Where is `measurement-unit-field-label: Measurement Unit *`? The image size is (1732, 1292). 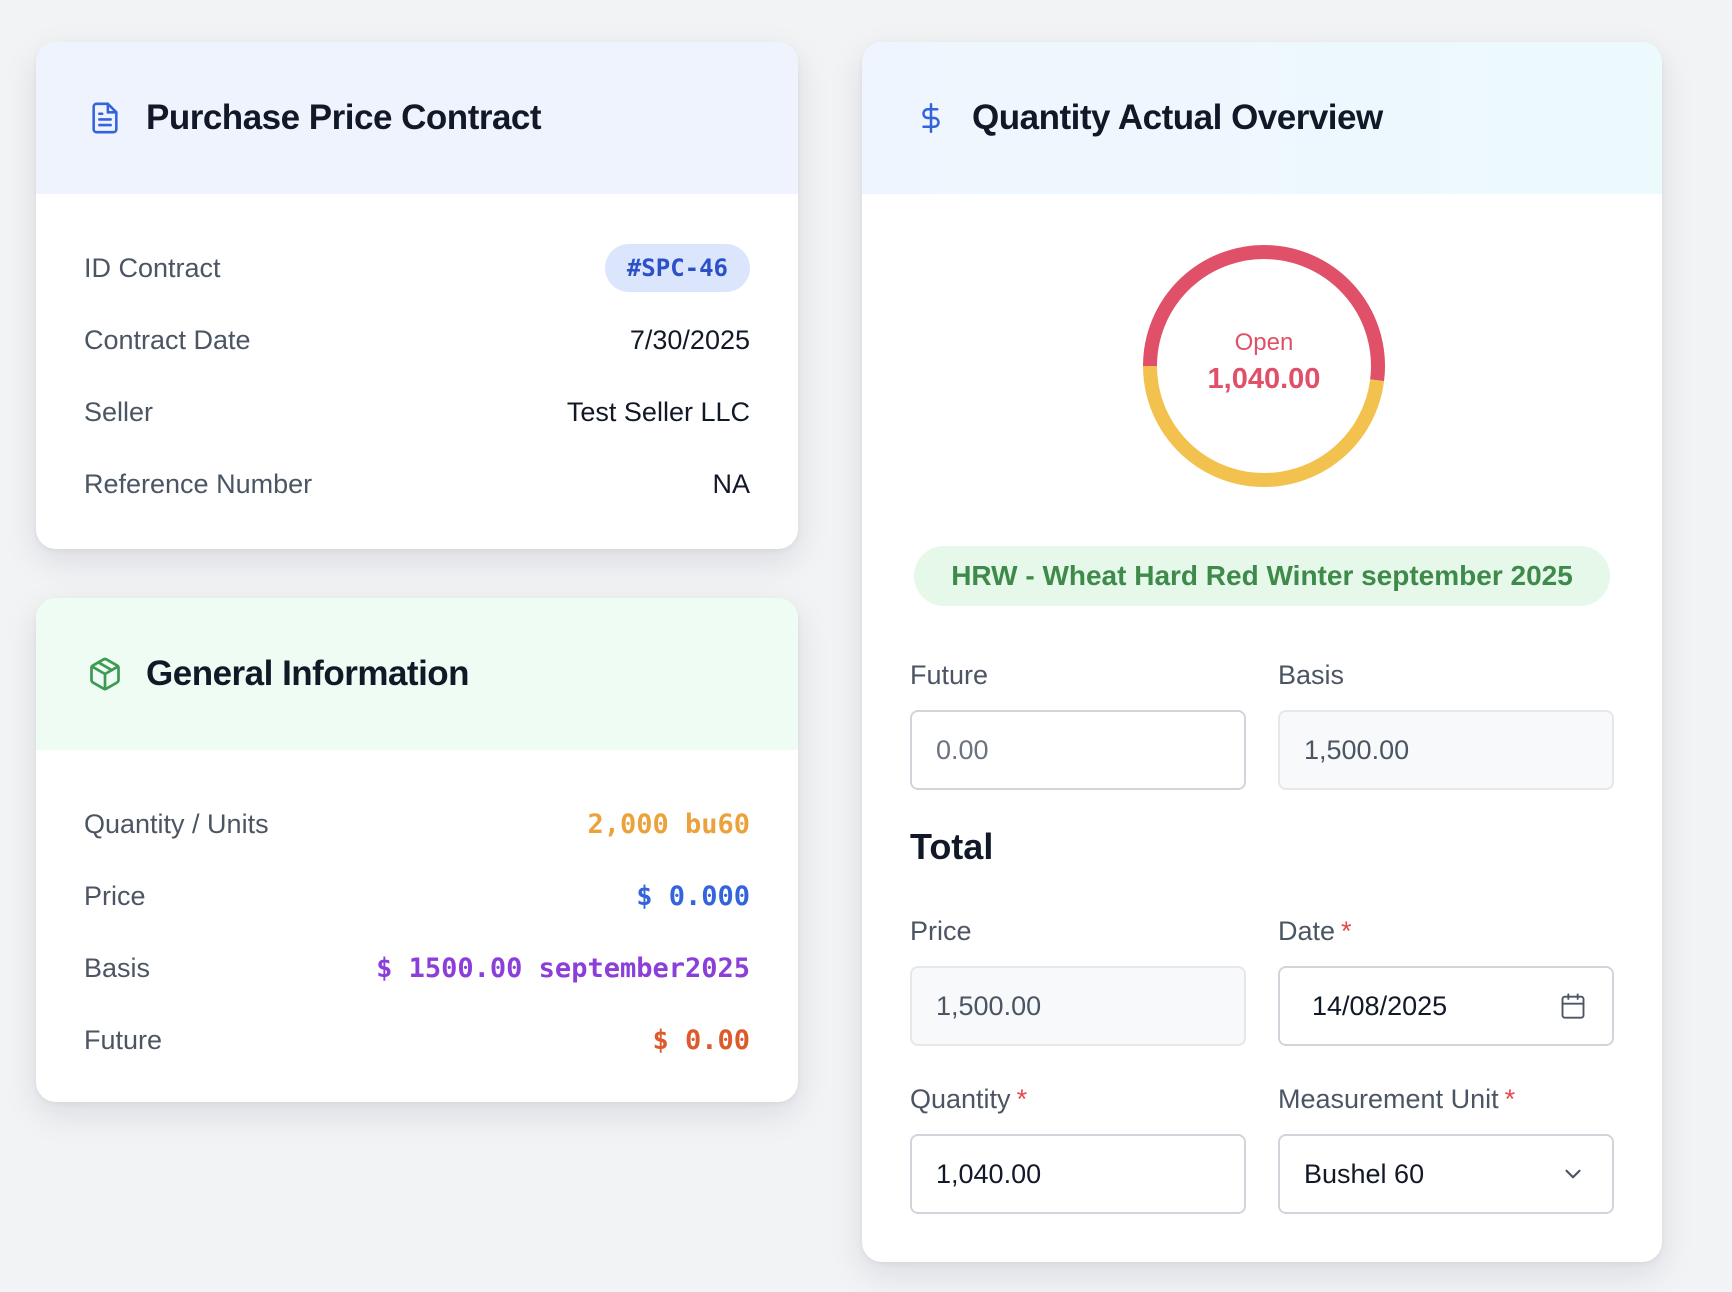 measurement-unit-field-label: Measurement Unit * is located at coordinates (1396, 1099).